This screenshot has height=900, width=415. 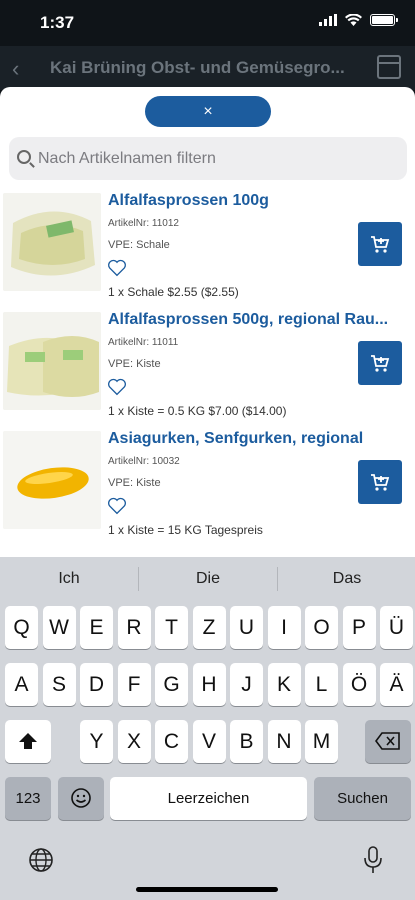 I want to click on wifi-icon, so click(x=353, y=20).